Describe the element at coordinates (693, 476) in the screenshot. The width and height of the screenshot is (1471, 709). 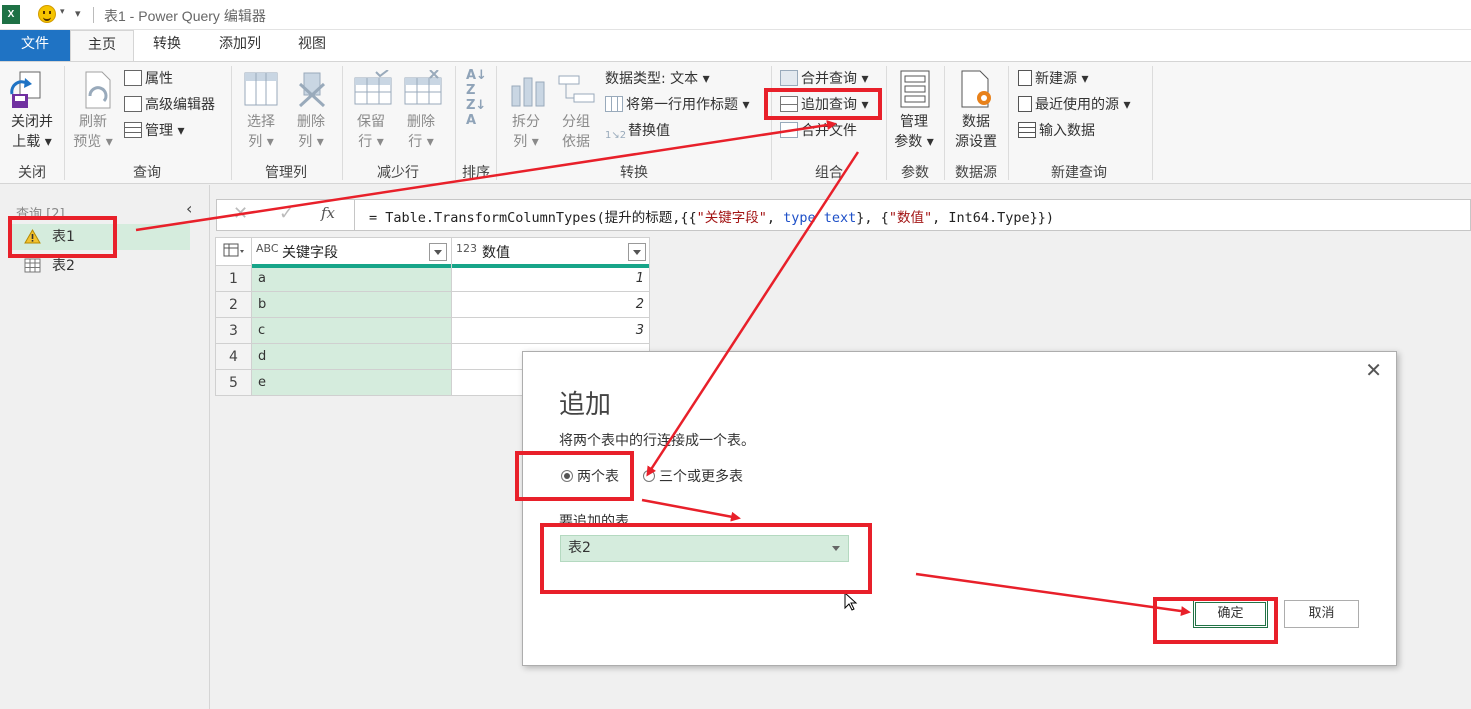
I see `radio-three-or-more-tables: 三个或更多表` at that location.